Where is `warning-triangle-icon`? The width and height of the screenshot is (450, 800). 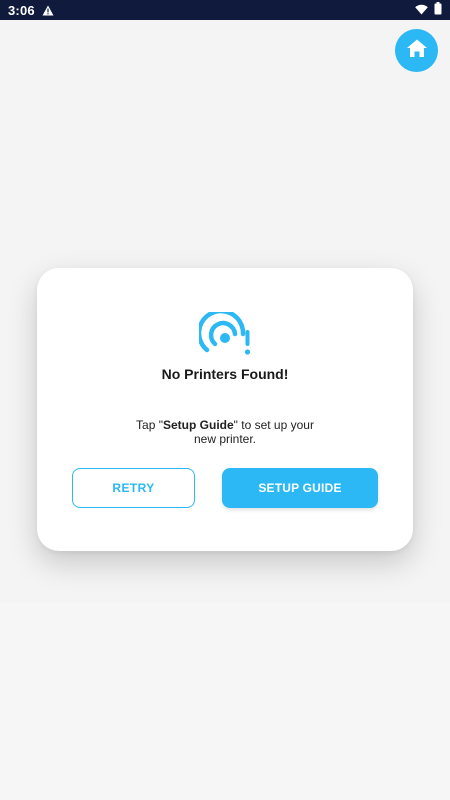
warning-triangle-icon is located at coordinates (48, 10).